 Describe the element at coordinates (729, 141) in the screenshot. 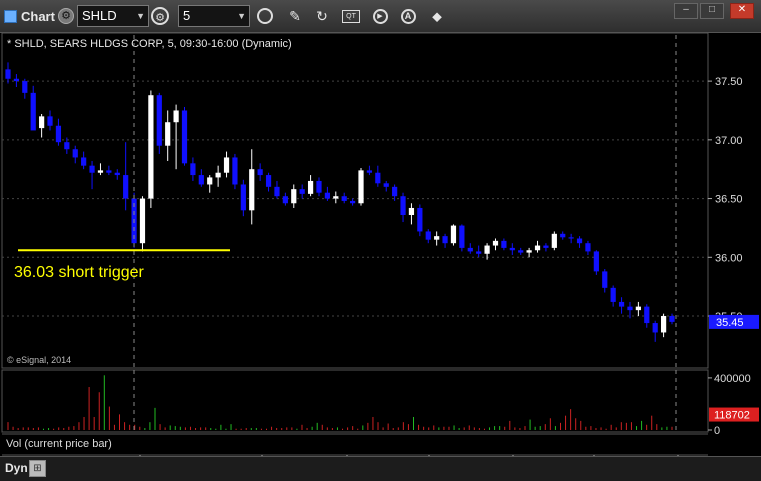

I see `price-tick-label: 37.00` at that location.